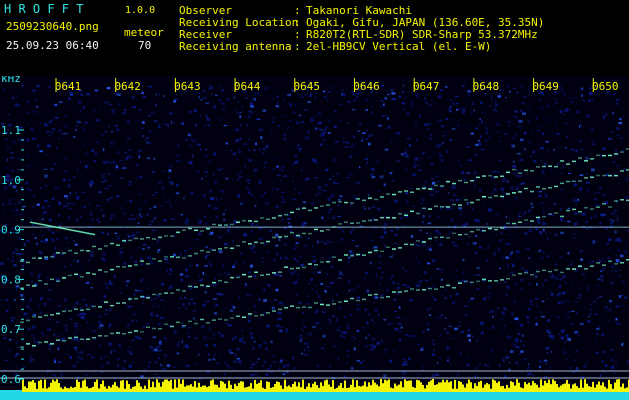 The width and height of the screenshot is (629, 400). What do you see at coordinates (426, 86) in the screenshot?
I see `x-tick-label: 0647` at bounding box center [426, 86].